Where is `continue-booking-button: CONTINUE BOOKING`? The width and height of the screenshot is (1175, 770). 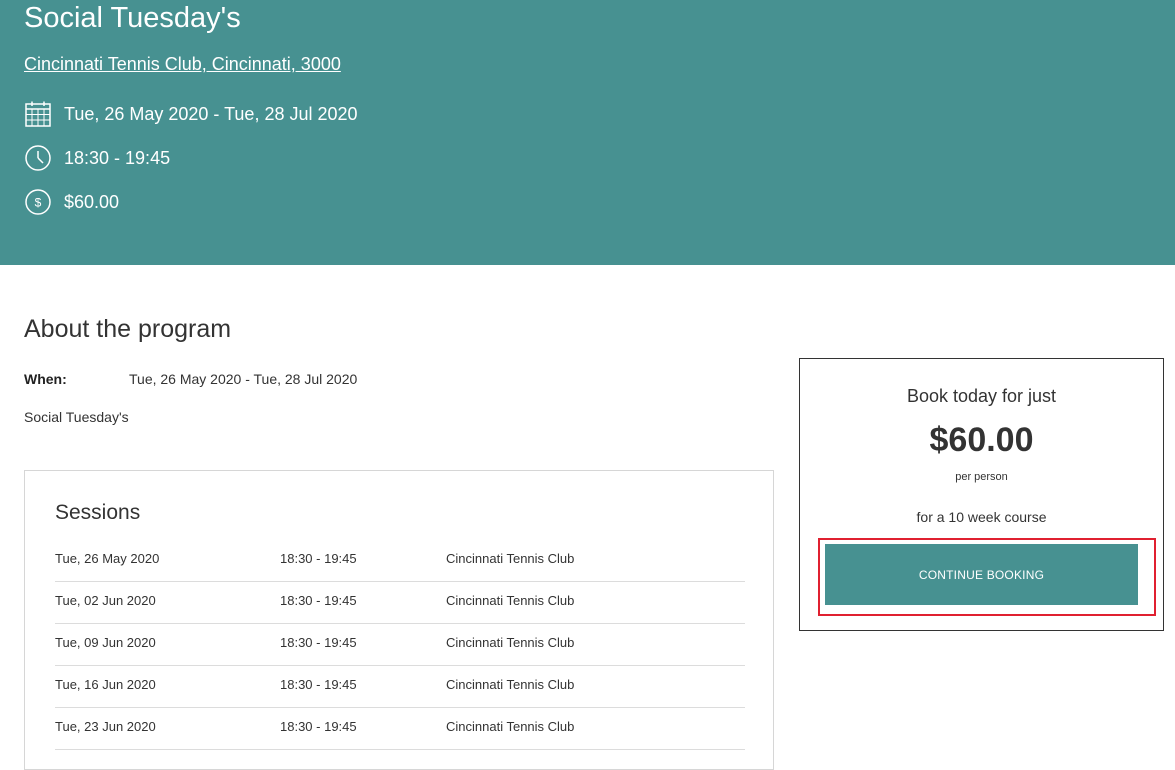
continue-booking-button: CONTINUE BOOKING is located at coordinates (981, 574).